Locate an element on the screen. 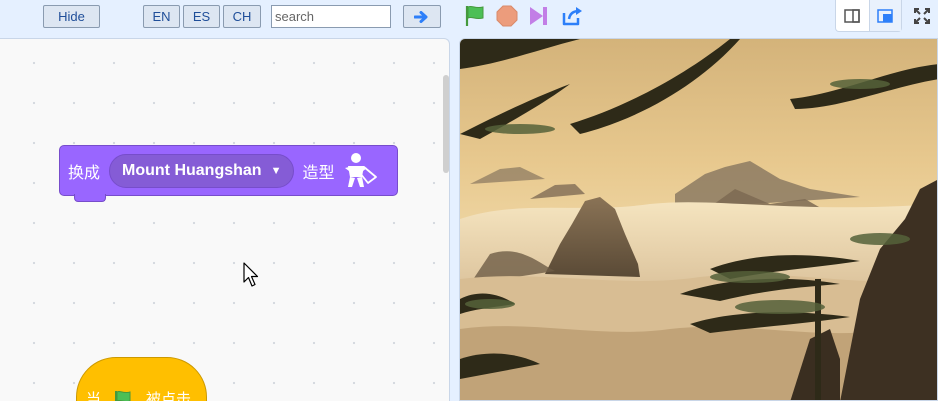 The width and height of the screenshot is (938, 401). search-go-button is located at coordinates (422, 16).